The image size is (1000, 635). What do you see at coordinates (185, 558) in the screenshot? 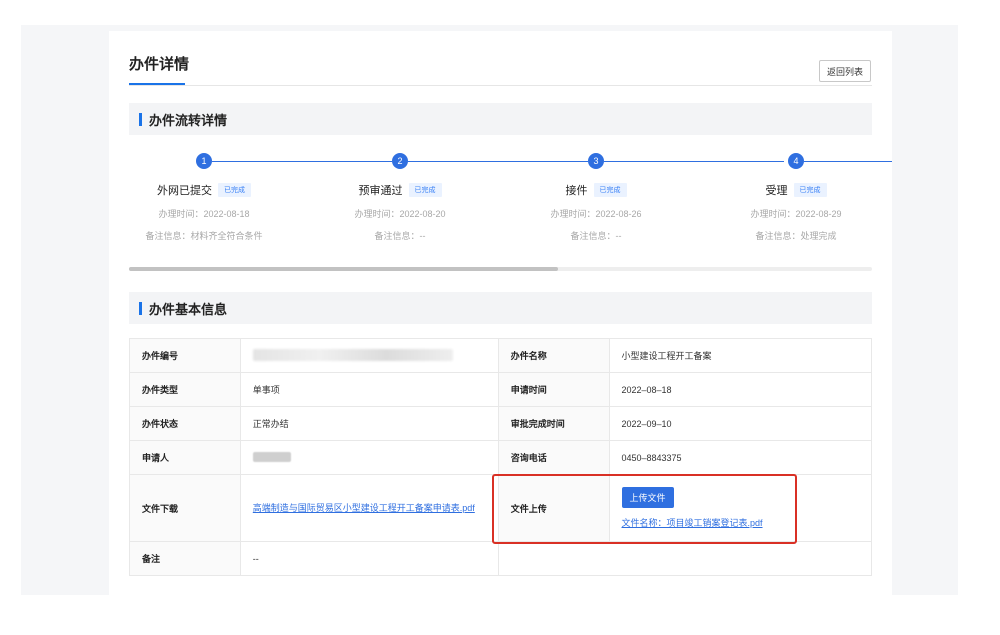
I see `remark-label: 备注` at bounding box center [185, 558].